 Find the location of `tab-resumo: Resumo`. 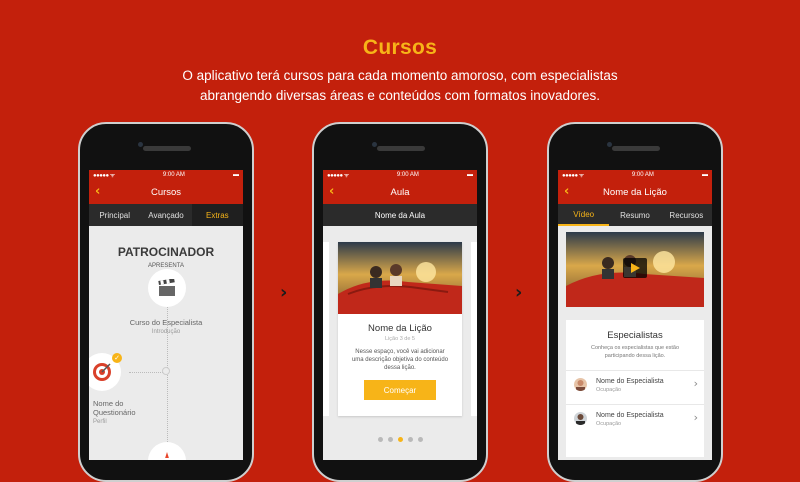

tab-resumo: Resumo is located at coordinates (634, 215).